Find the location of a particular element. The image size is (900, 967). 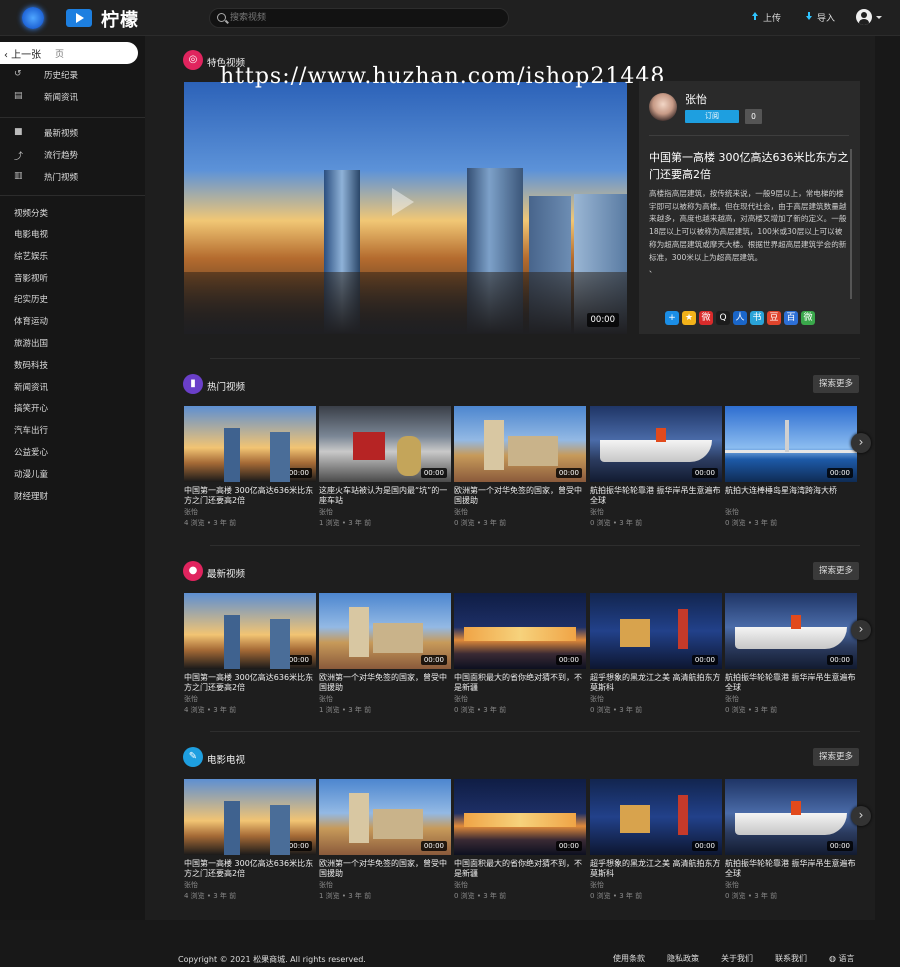

share-qq-icon: Q is located at coordinates (723, 318).